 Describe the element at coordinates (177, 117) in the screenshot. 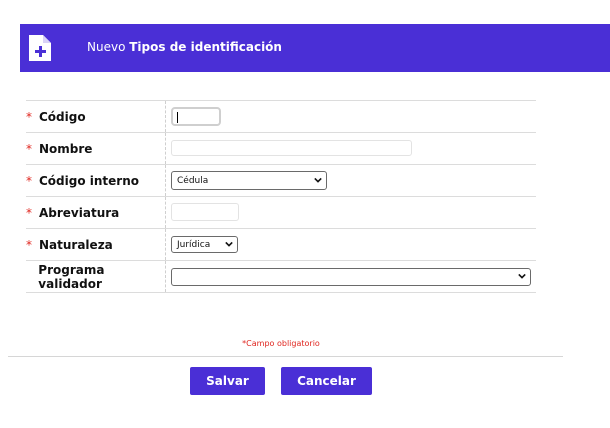

I see `text-caret` at that location.